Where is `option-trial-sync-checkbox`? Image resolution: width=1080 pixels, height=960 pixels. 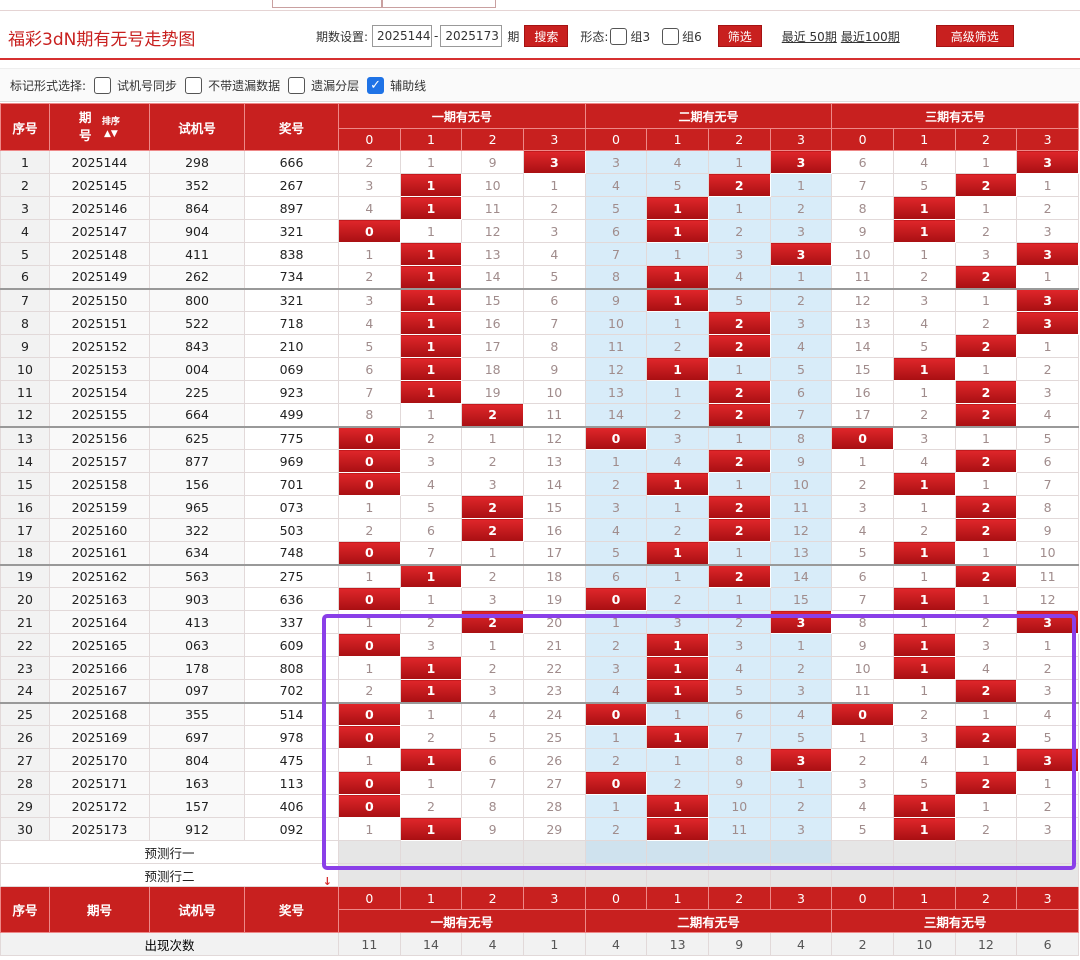 option-trial-sync-checkbox is located at coordinates (103, 85).